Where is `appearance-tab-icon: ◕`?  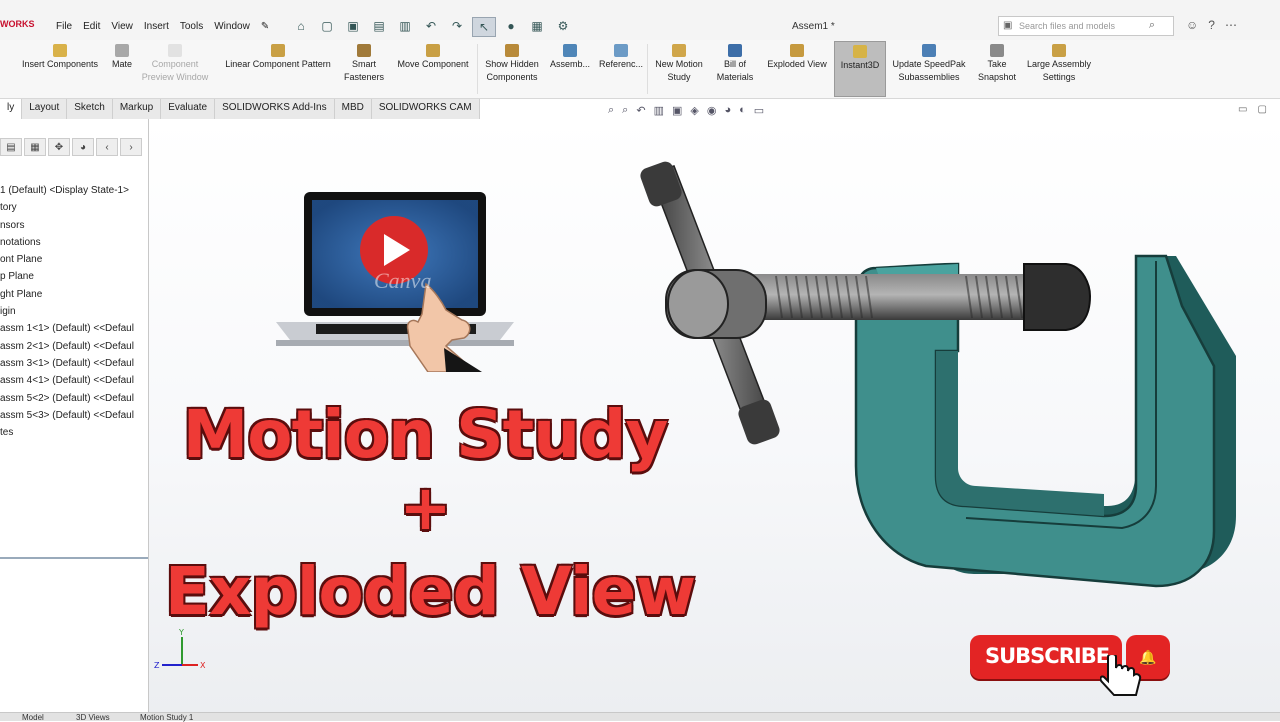
appearance-tab-icon: ◕ is located at coordinates (83, 147).